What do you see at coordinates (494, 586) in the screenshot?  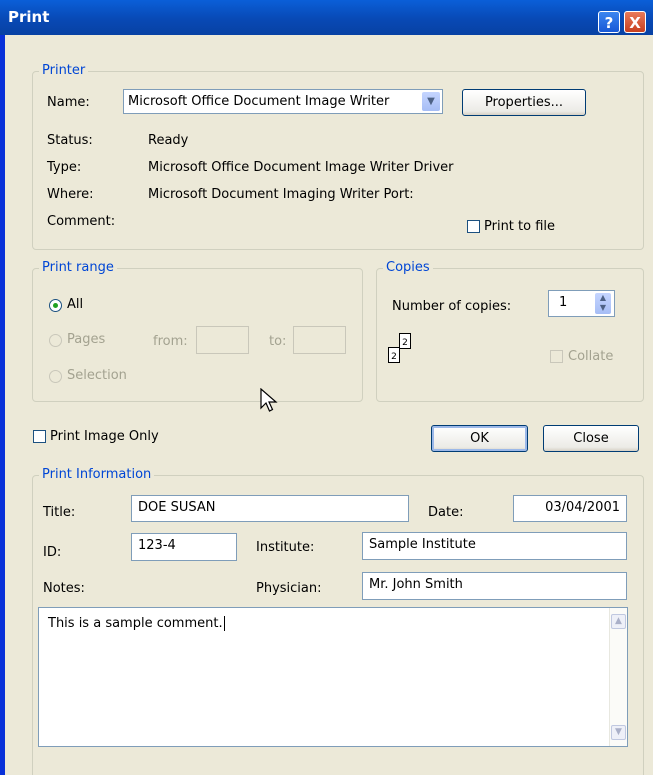 I see `physician-field: Mr. John Smith` at bounding box center [494, 586].